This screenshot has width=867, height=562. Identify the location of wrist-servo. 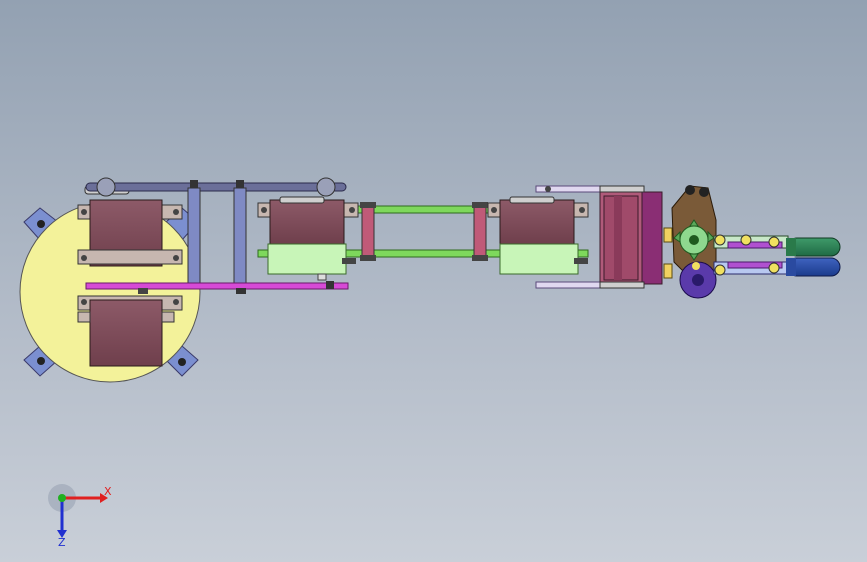
(538, 235).